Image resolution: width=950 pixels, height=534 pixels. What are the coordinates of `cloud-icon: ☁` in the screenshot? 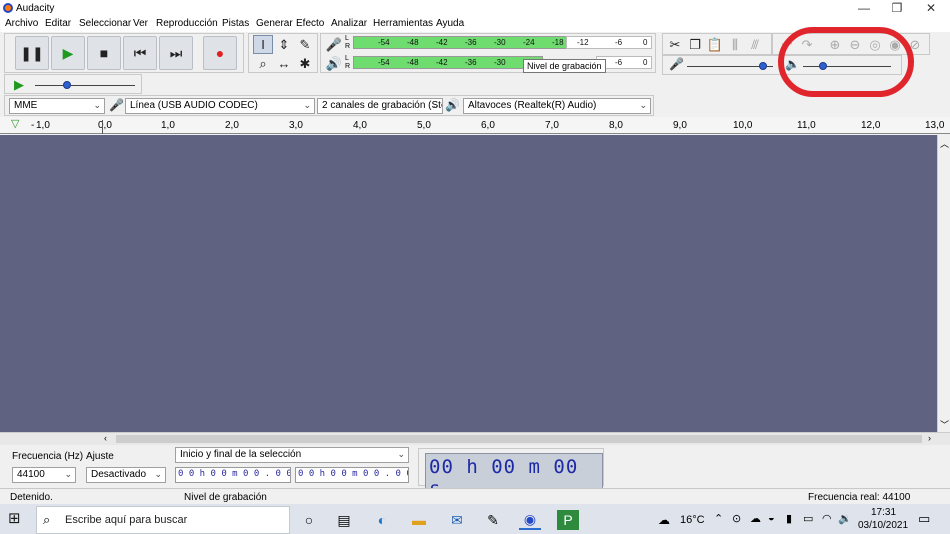 It's located at (755, 518).